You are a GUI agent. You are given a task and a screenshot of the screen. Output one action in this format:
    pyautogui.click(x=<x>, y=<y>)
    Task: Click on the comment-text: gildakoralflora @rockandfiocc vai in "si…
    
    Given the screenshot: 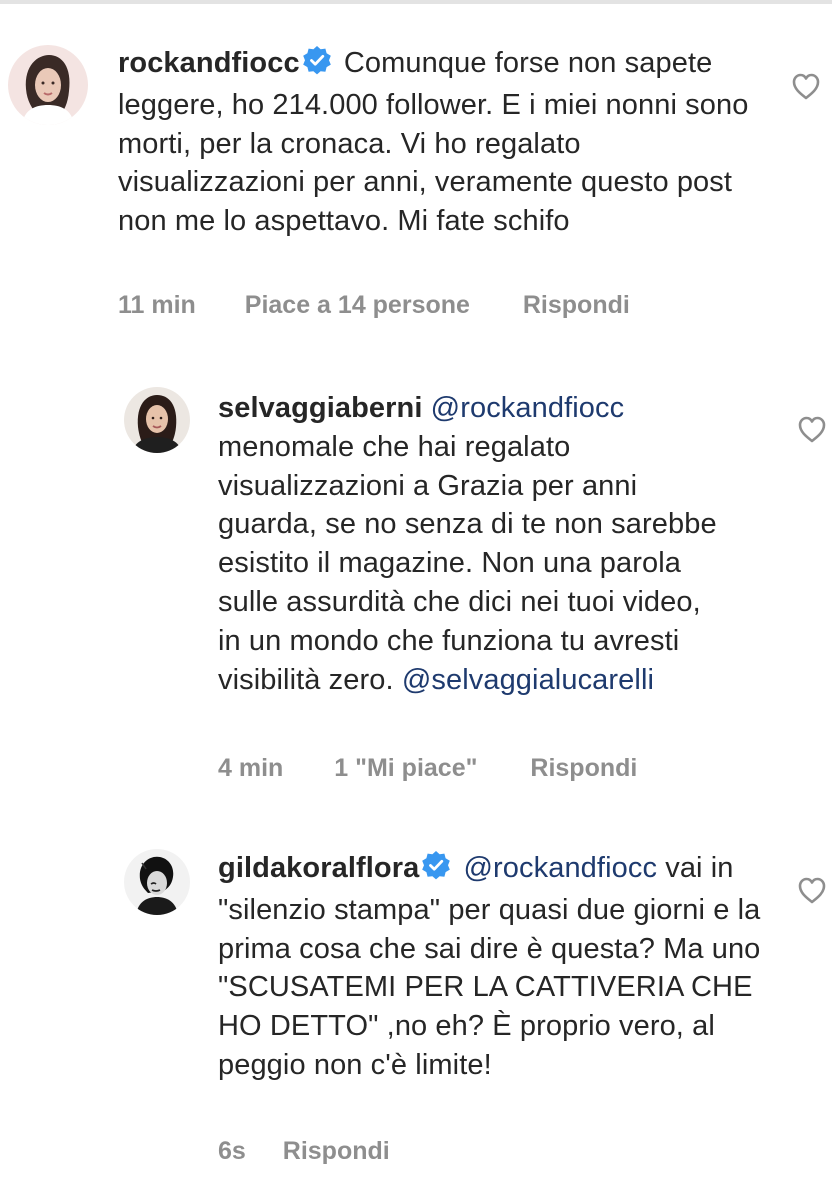 What is the action you would take?
    pyautogui.click(x=496, y=967)
    